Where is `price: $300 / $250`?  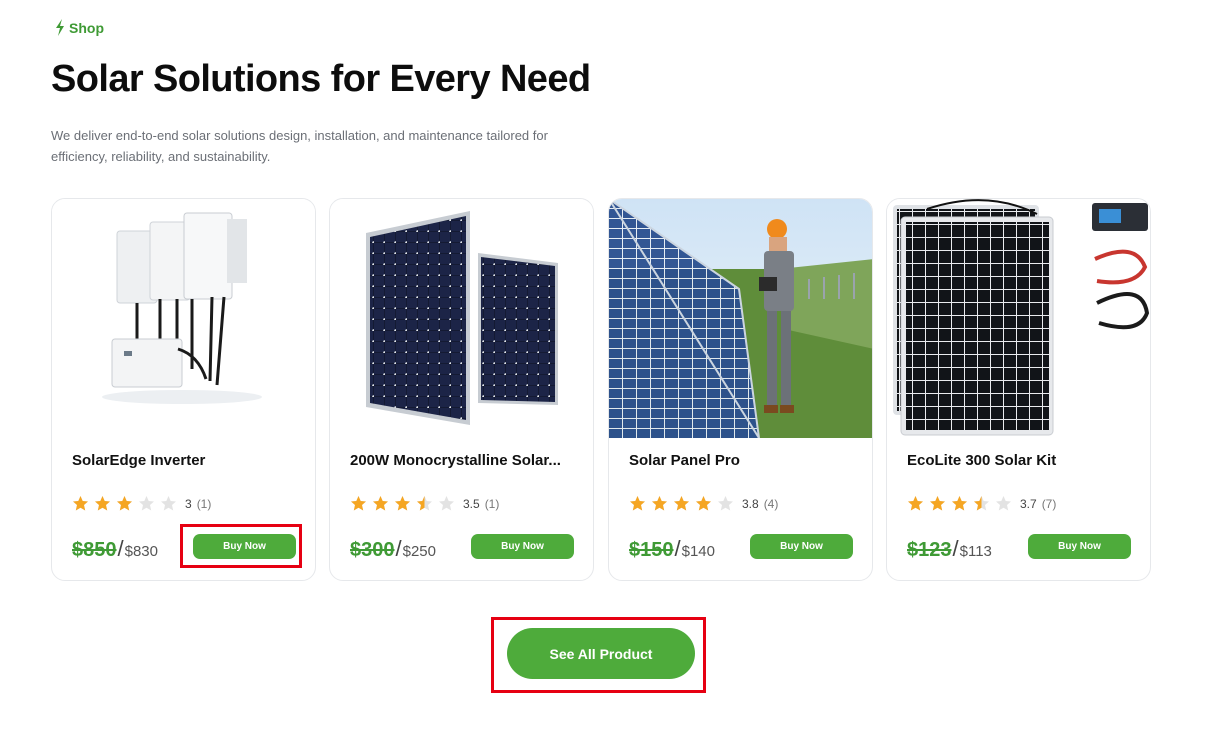
price: $300 / $250 is located at coordinates (393, 549).